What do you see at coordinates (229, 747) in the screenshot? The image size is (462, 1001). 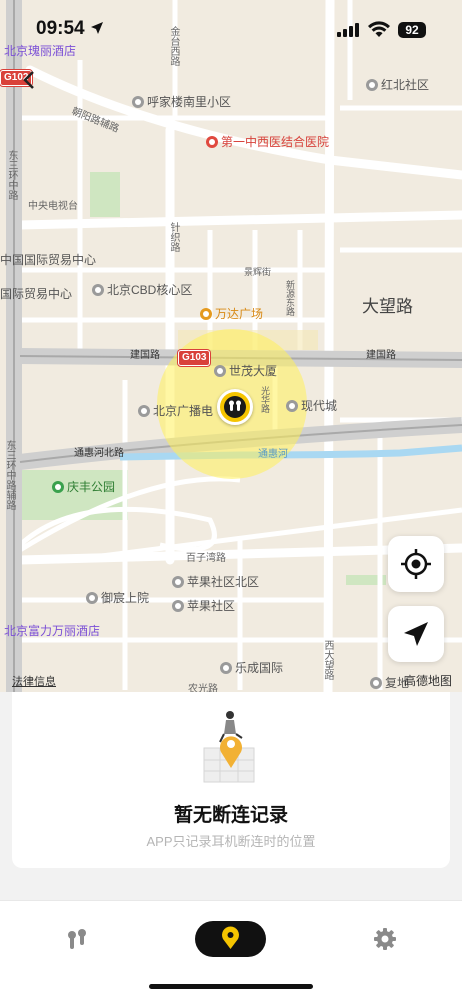 I see `empty-records-illustration` at bounding box center [229, 747].